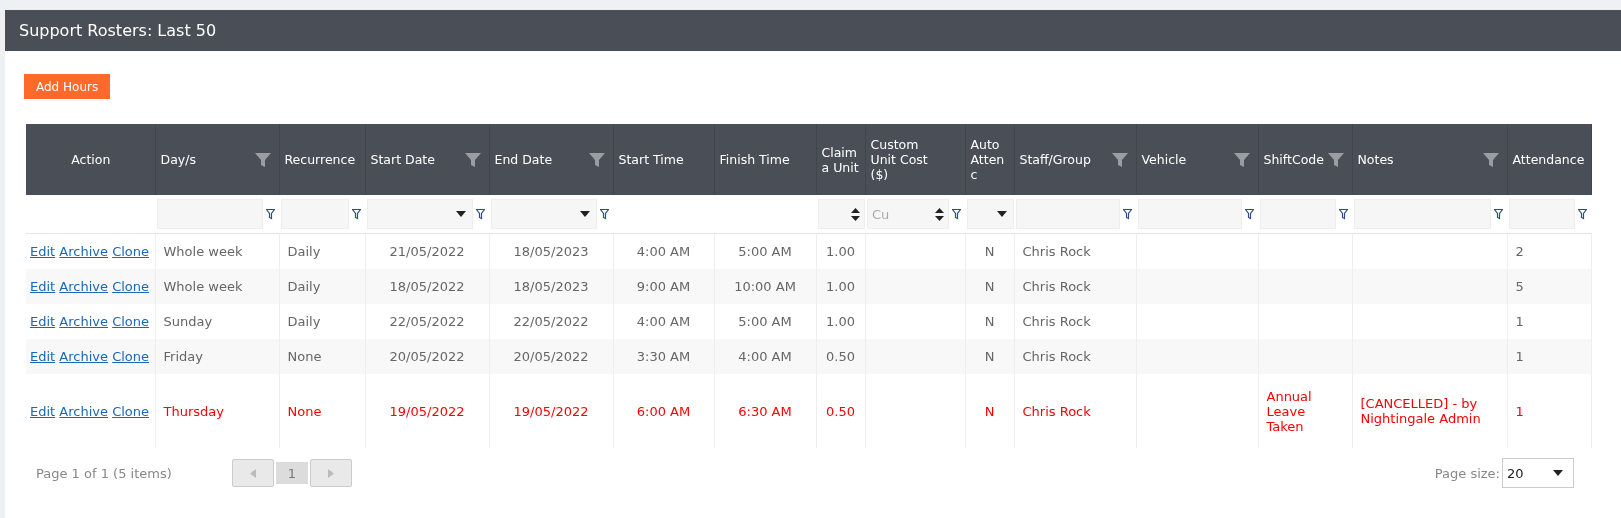  I want to click on column-header: Start Time, so click(651, 159).